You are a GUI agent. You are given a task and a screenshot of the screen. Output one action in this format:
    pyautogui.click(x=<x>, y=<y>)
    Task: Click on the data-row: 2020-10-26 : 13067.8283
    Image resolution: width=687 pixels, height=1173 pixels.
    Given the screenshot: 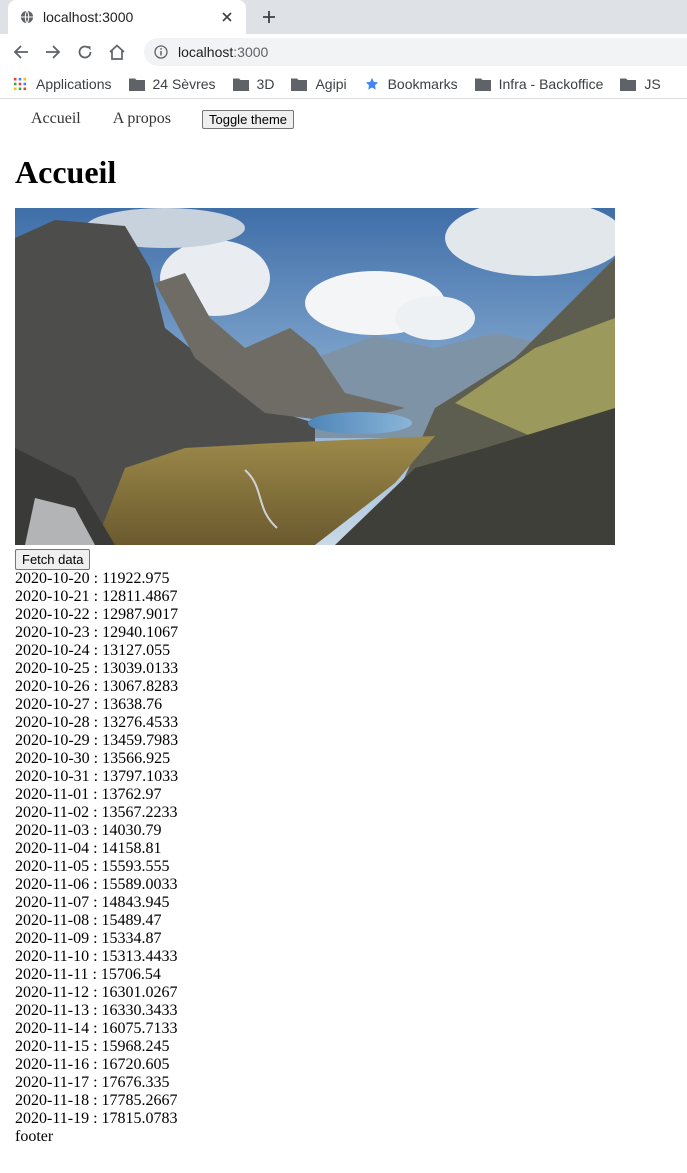 What is the action you would take?
    pyautogui.click(x=97, y=686)
    